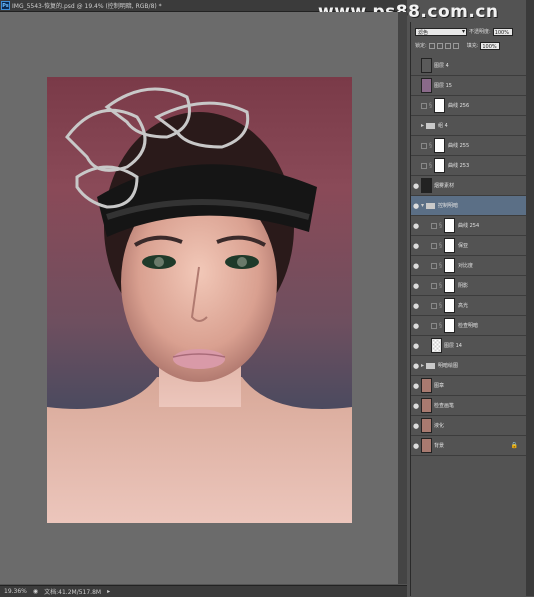  Describe the element at coordinates (447, 45) in the screenshot. I see `lock-position-icon` at that location.